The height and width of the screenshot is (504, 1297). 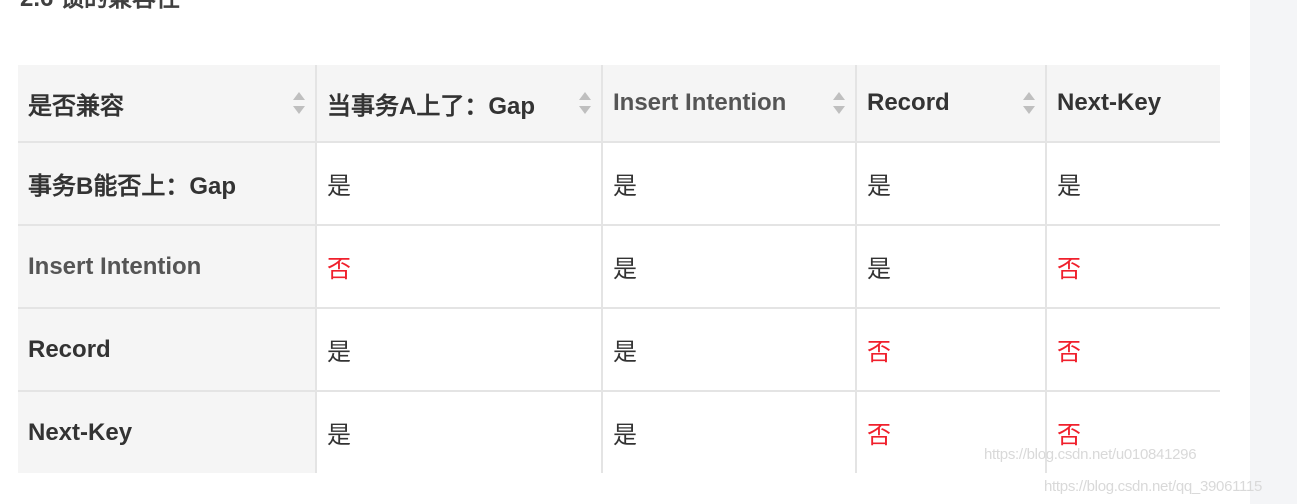 I want to click on column-header-record: Record, so click(x=951, y=104).